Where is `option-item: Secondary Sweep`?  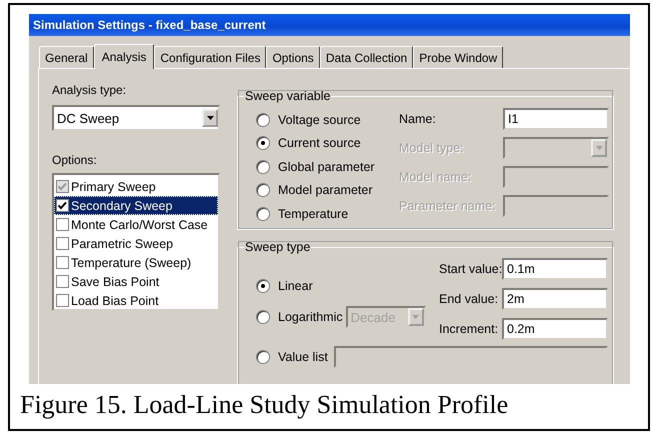
option-item: Secondary Sweep is located at coordinates (136, 205).